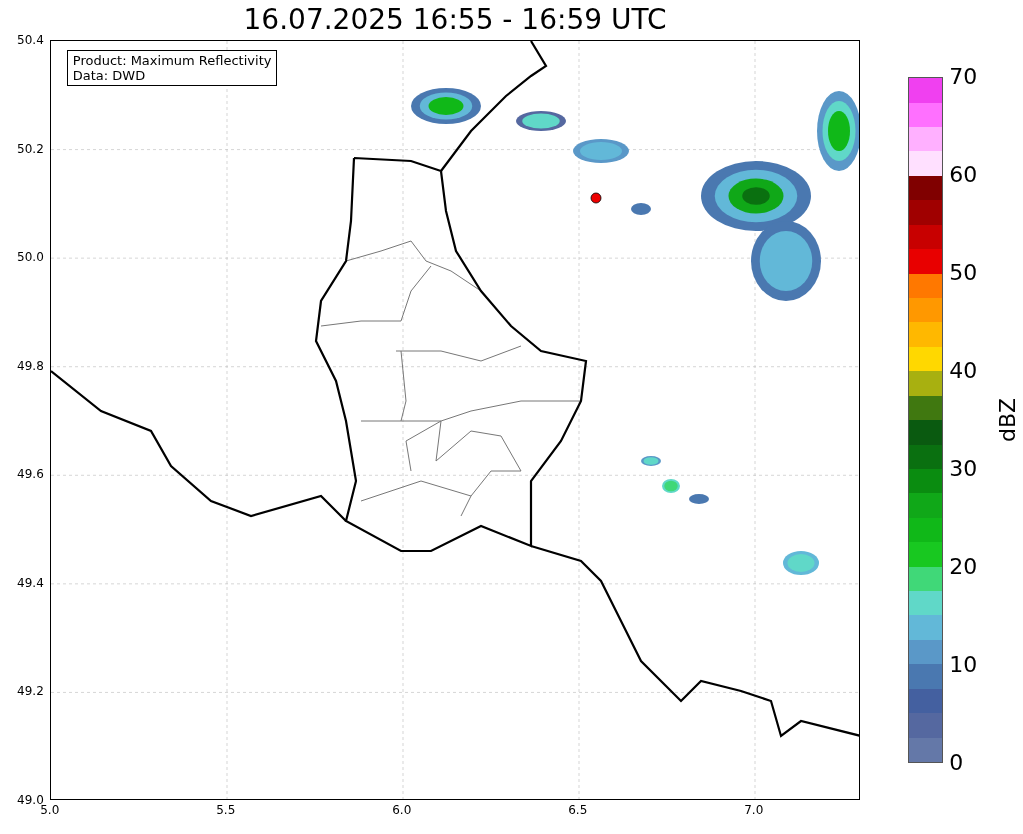 This screenshot has height=834, width=1023. I want to click on colorbar-tick-label: 70, so click(963, 77).